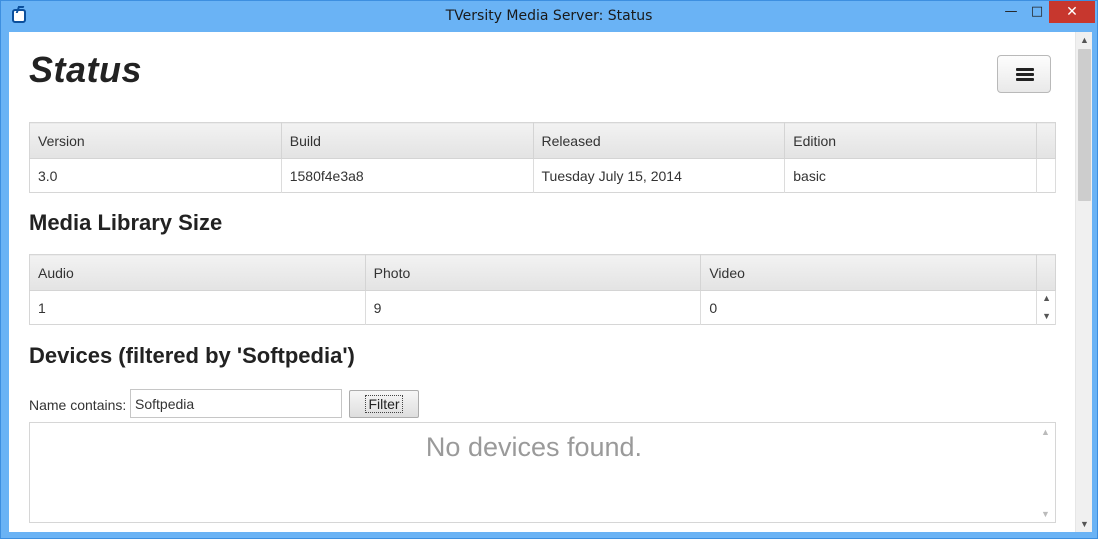 The height and width of the screenshot is (539, 1098). What do you see at coordinates (1084, 125) in the screenshot?
I see `scrollbar-thumb` at bounding box center [1084, 125].